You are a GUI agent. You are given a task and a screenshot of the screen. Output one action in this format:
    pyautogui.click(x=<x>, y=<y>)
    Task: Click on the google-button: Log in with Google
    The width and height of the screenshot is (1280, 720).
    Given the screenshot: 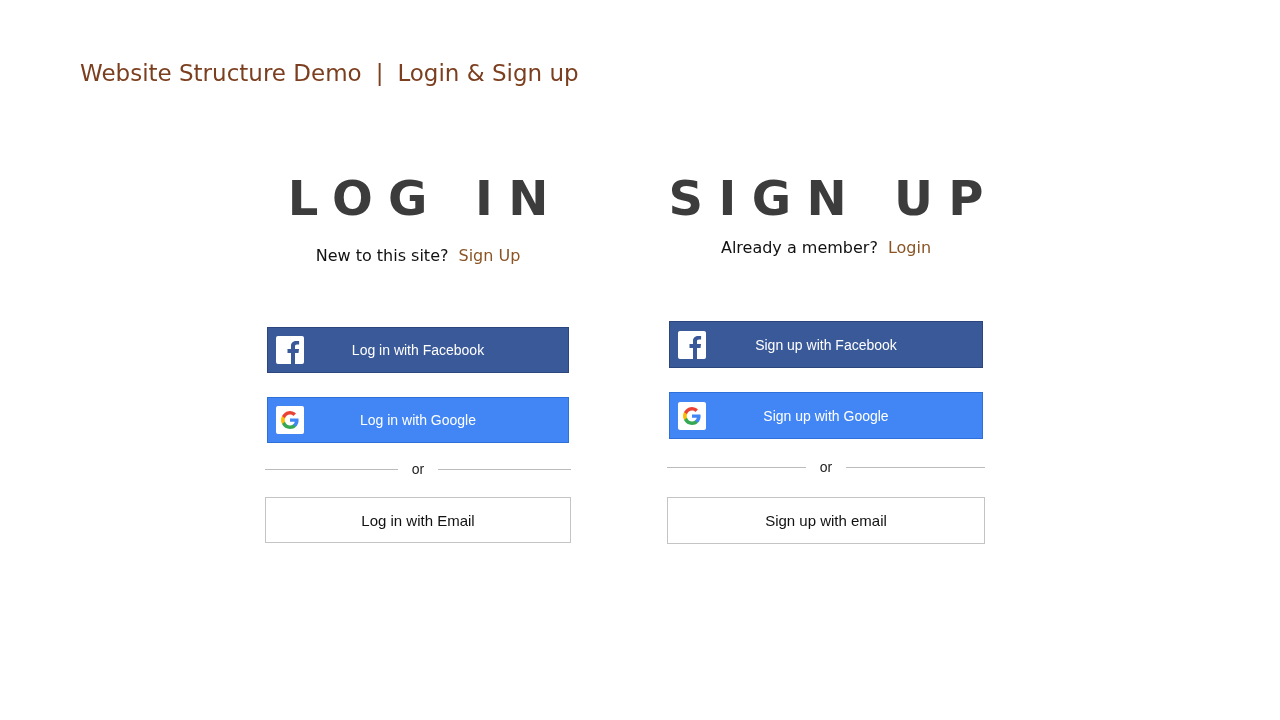 What is the action you would take?
    pyautogui.click(x=418, y=420)
    